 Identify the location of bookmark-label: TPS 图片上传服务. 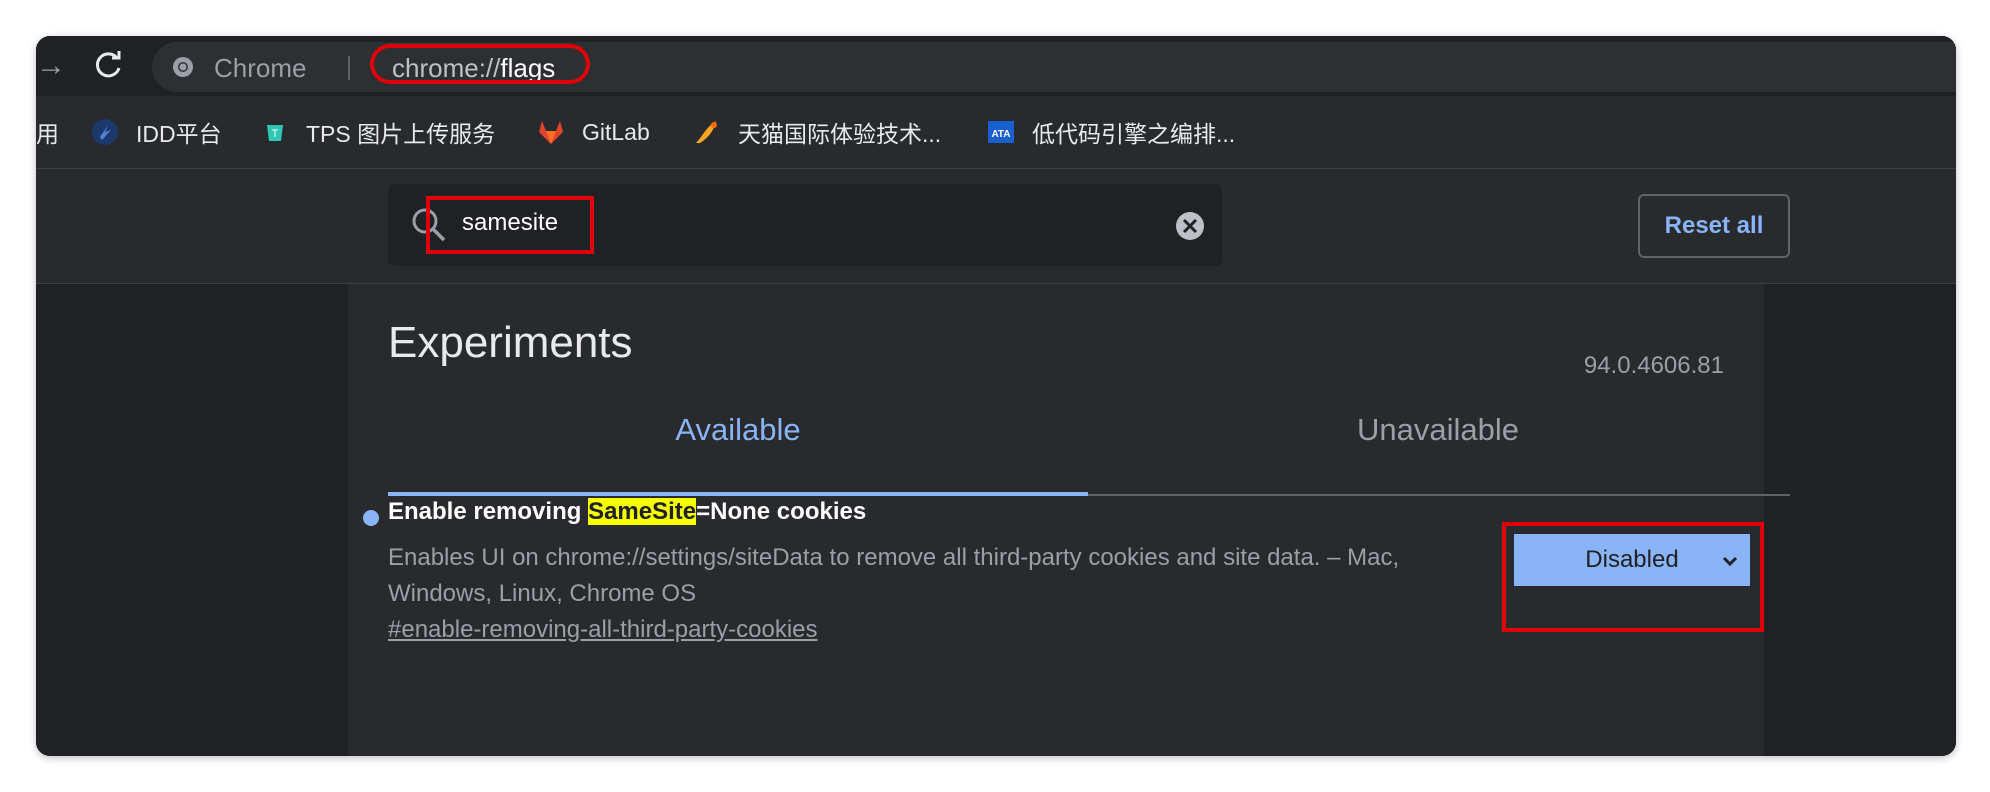
(401, 134).